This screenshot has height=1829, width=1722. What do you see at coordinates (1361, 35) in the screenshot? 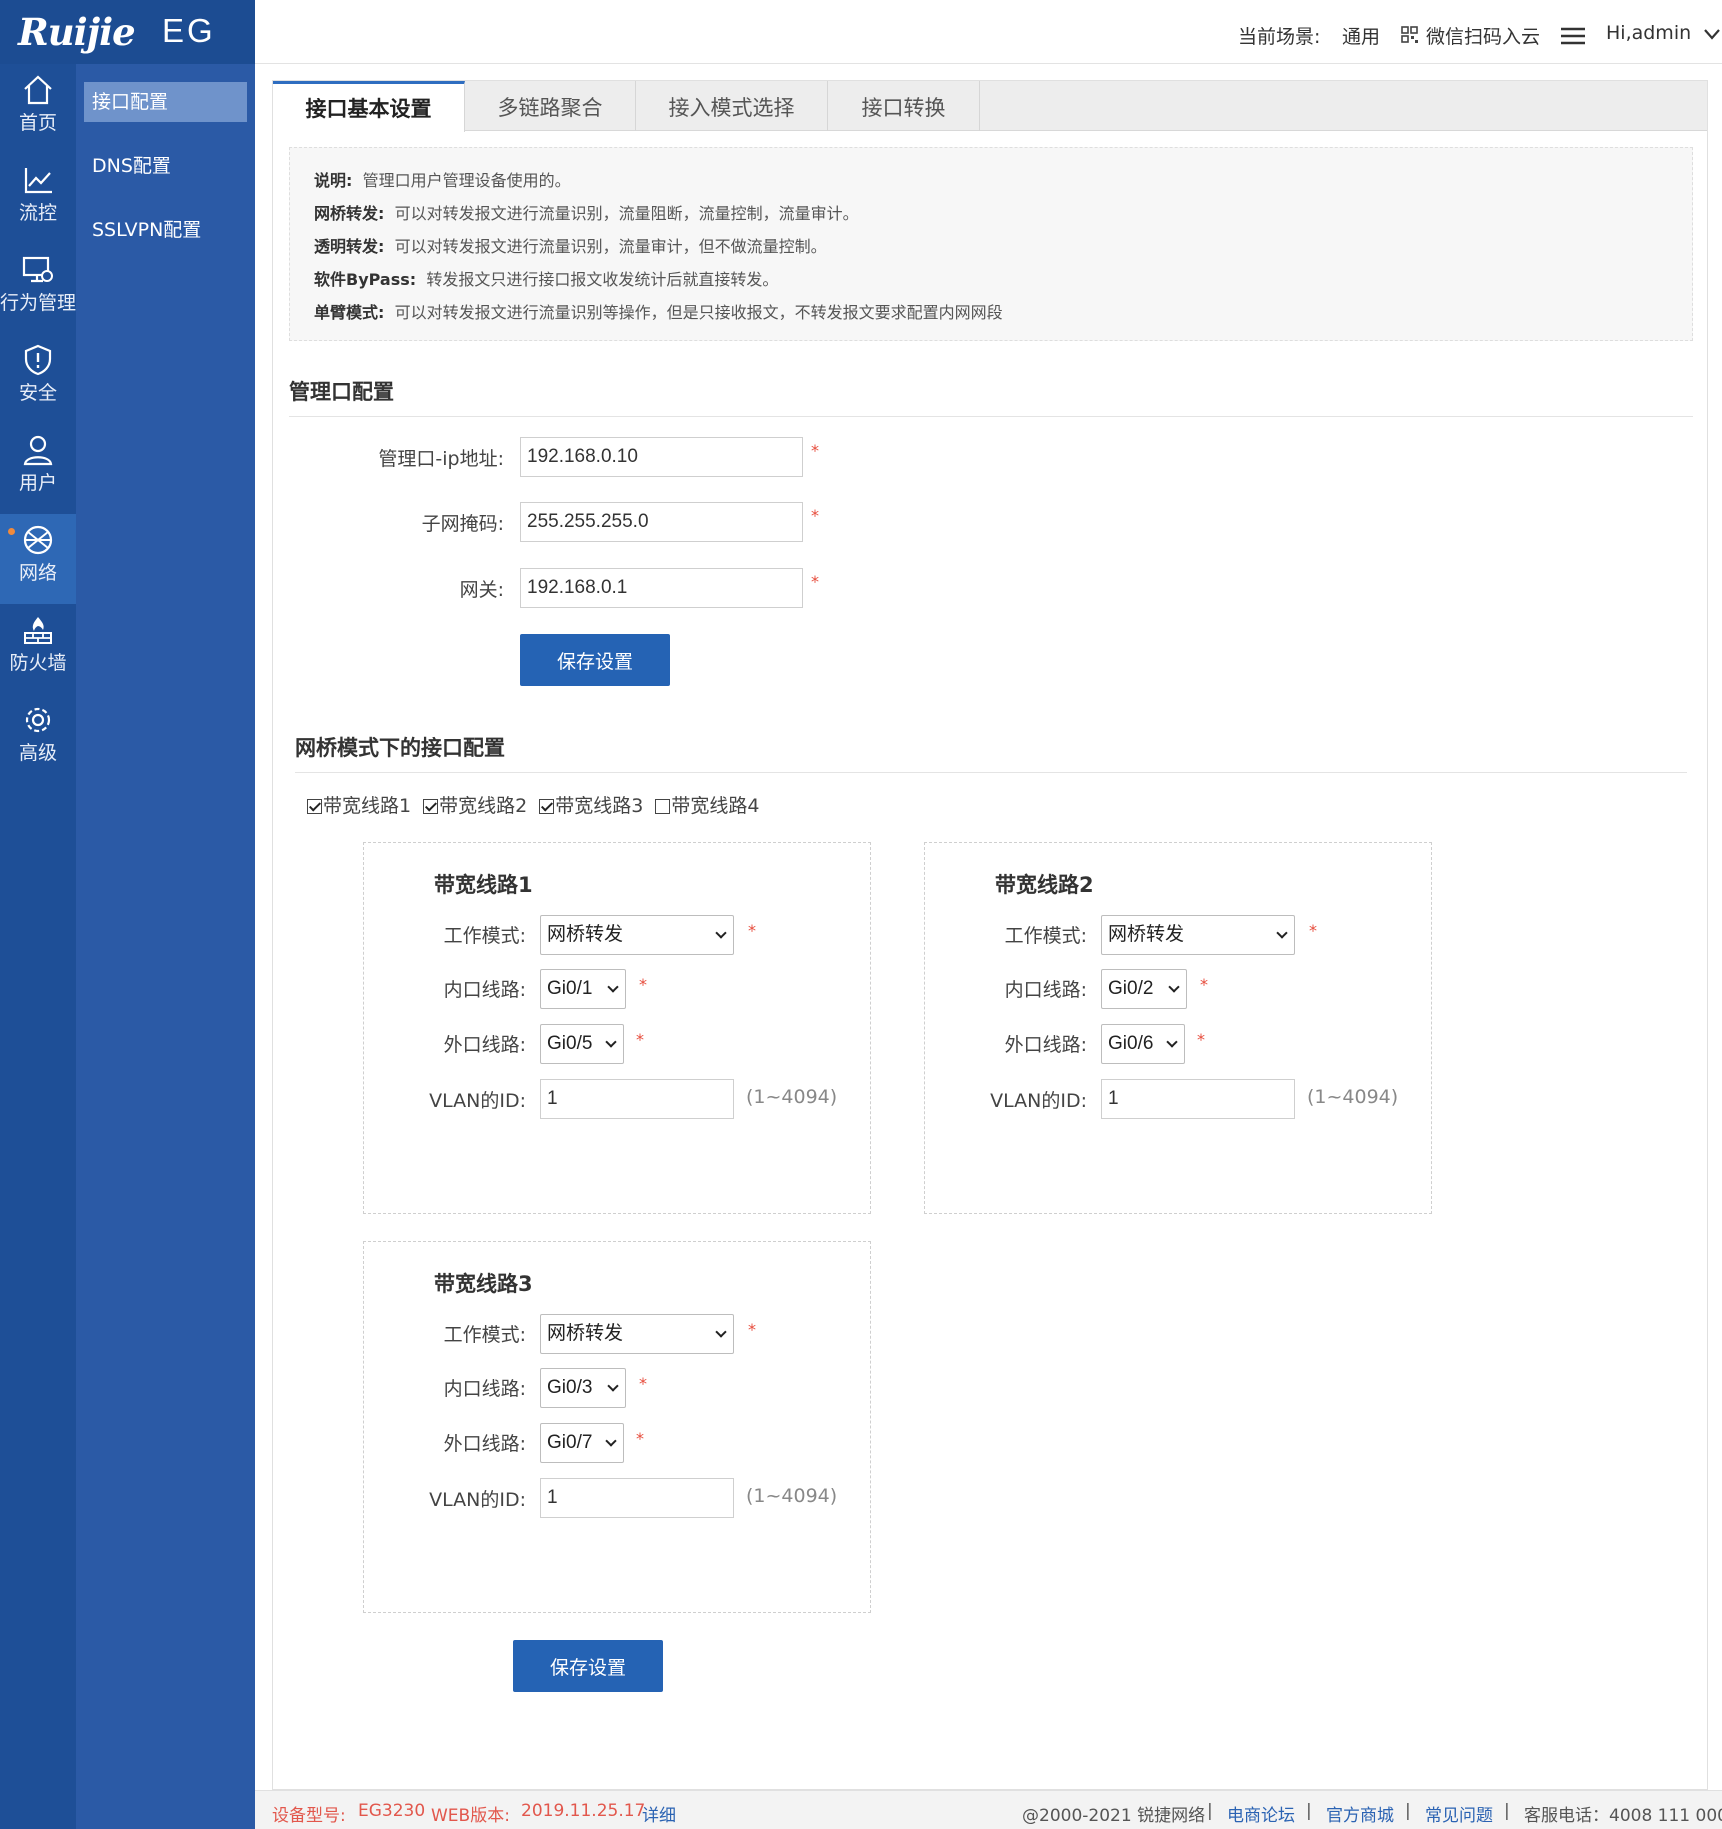
I see `scene-value: 通用` at bounding box center [1361, 35].